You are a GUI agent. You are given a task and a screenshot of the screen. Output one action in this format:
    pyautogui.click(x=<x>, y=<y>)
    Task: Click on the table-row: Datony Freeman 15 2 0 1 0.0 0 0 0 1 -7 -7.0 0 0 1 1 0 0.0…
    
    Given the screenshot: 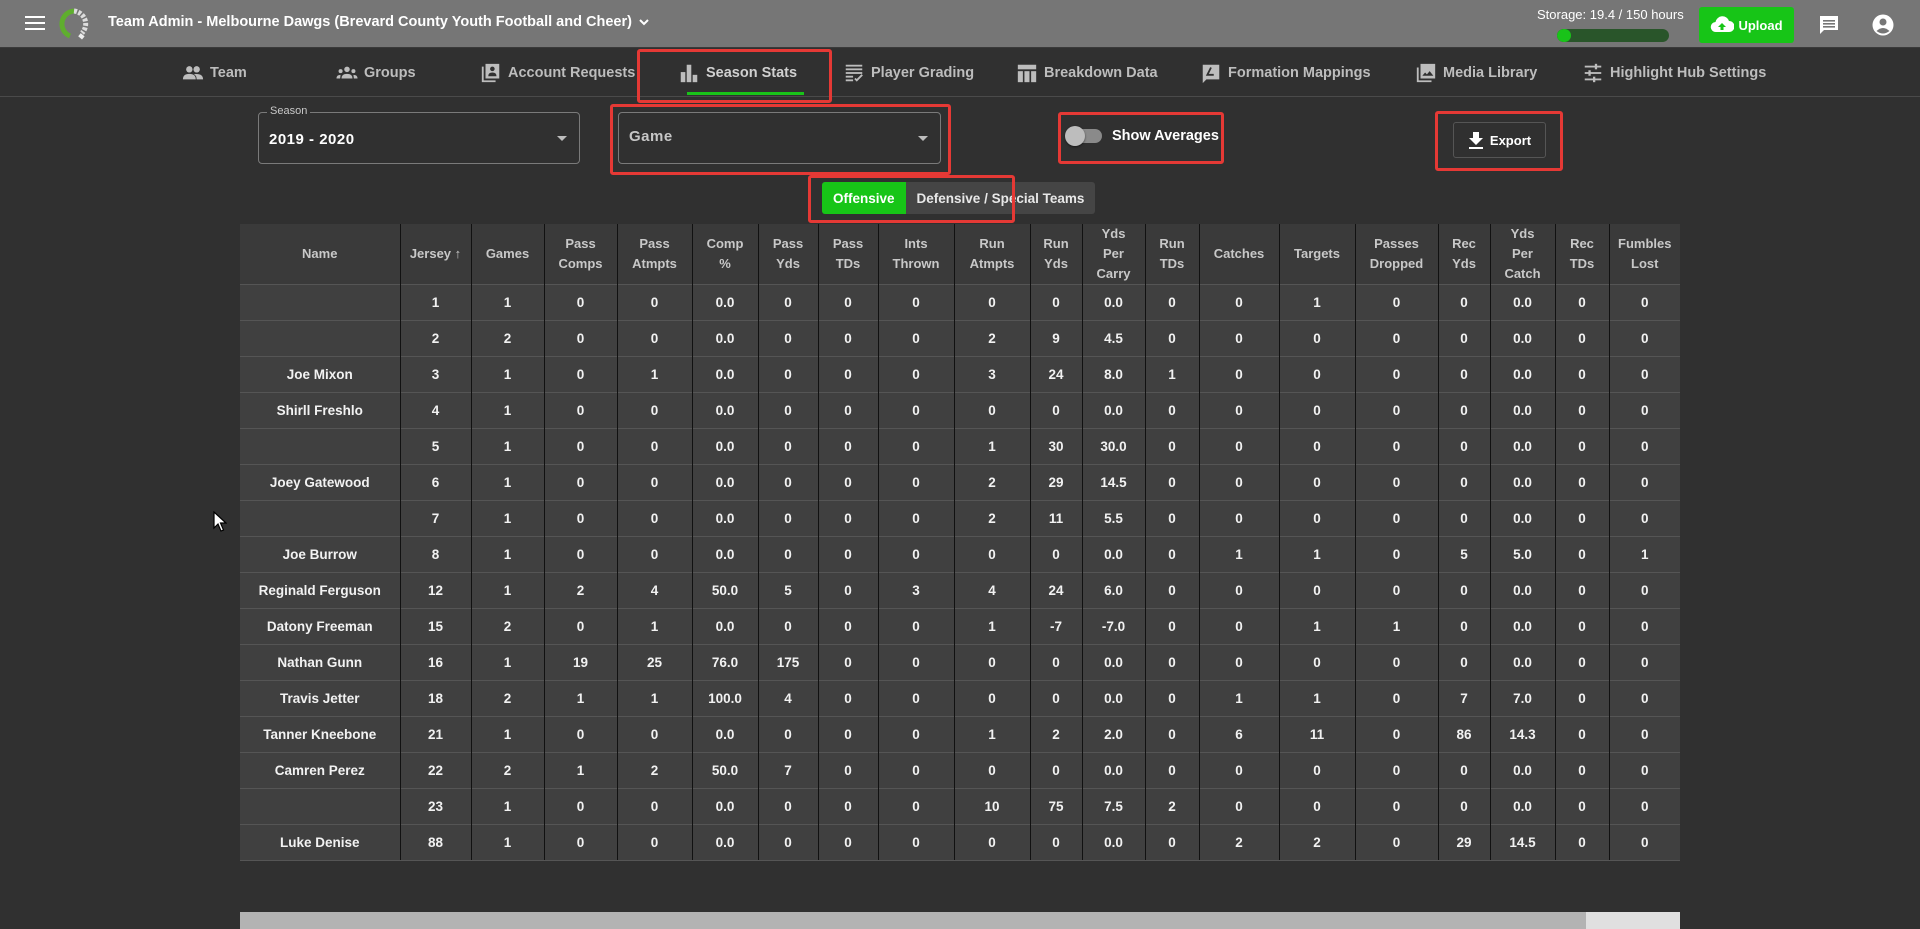 What is the action you would take?
    pyautogui.click(x=960, y=626)
    